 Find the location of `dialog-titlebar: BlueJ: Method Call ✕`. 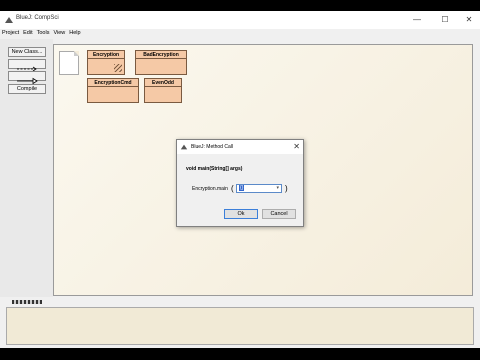

dialog-titlebar: BlueJ: Method Call ✕ is located at coordinates (240, 147).